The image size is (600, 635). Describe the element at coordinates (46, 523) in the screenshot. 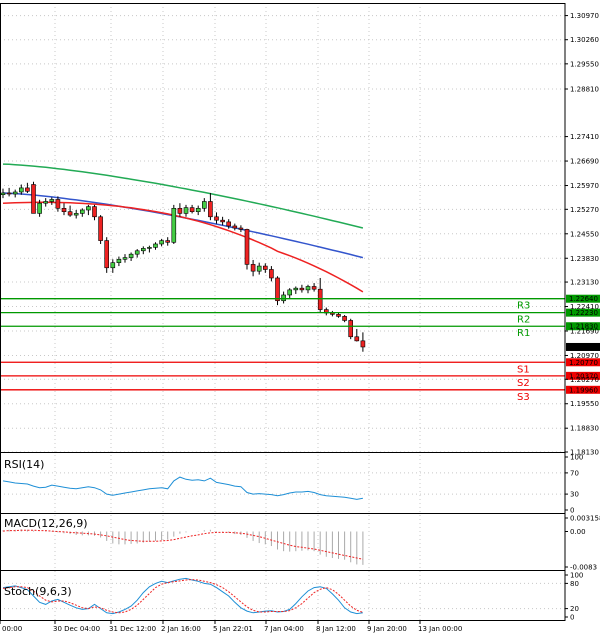

I see `macd-label: MACD(12,26,9)` at that location.